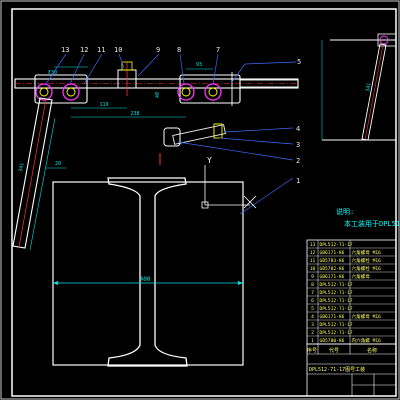 Image resolution: width=400 pixels, height=400 pixels. What do you see at coordinates (199, 134) in the screenshot?
I see `side-bolt` at bounding box center [199, 134].